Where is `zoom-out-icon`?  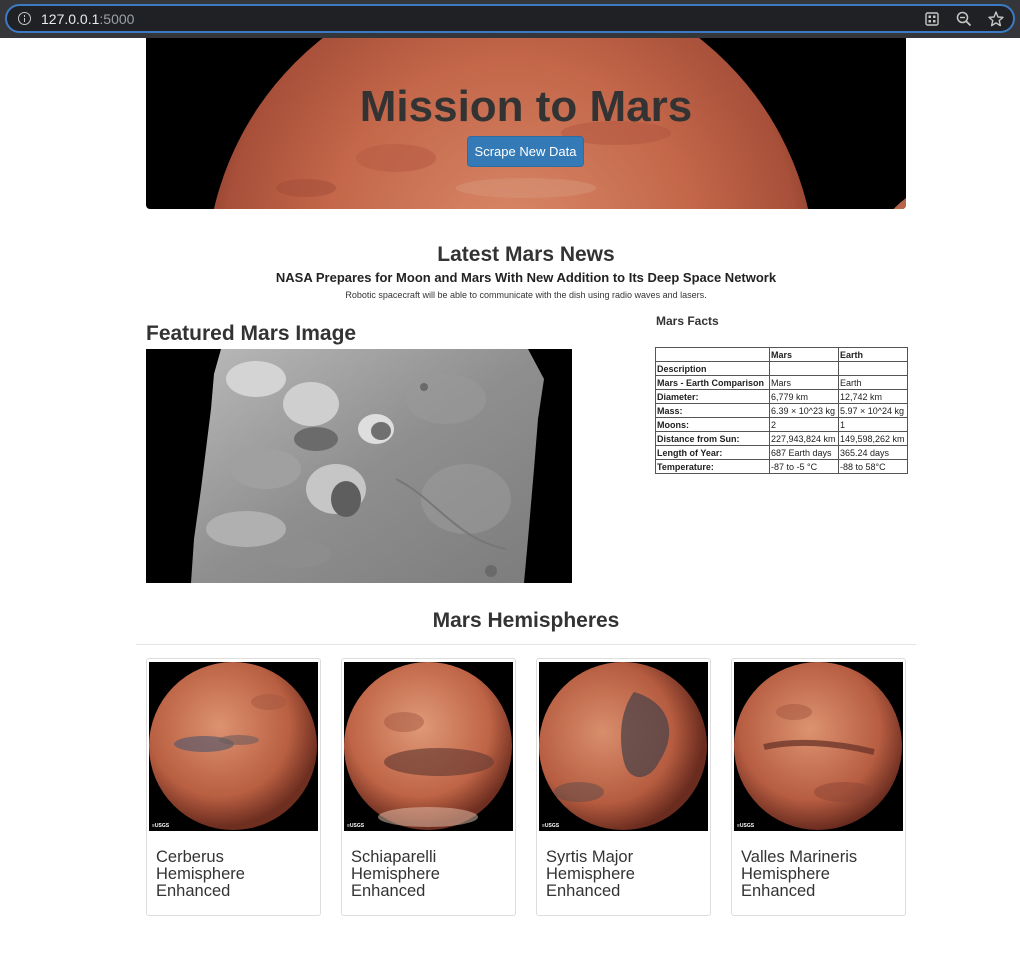 zoom-out-icon is located at coordinates (964, 19).